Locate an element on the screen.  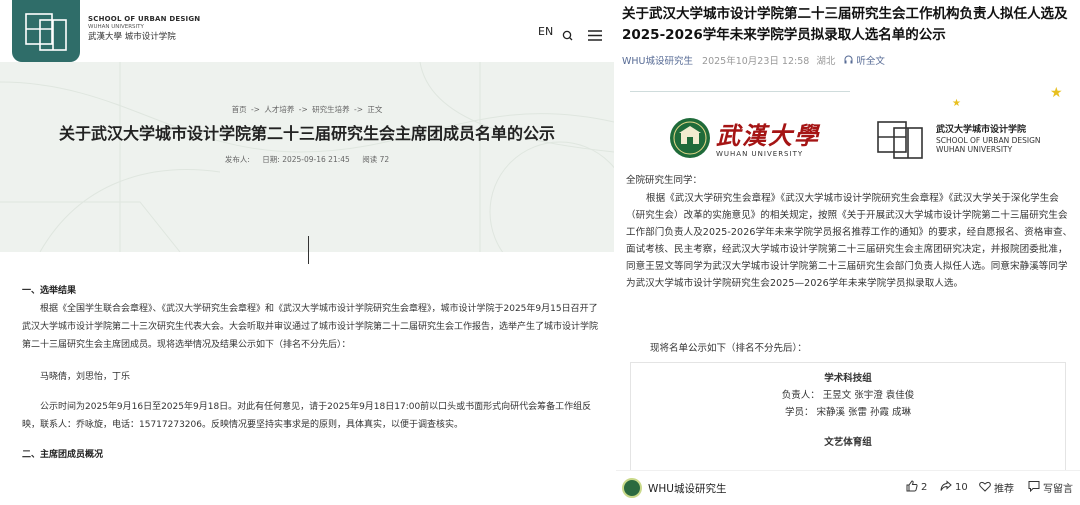
article-meta: WHU城设研究生 2025年10月23日 12:58 湖北 听全文 is located at coordinates (753, 60).